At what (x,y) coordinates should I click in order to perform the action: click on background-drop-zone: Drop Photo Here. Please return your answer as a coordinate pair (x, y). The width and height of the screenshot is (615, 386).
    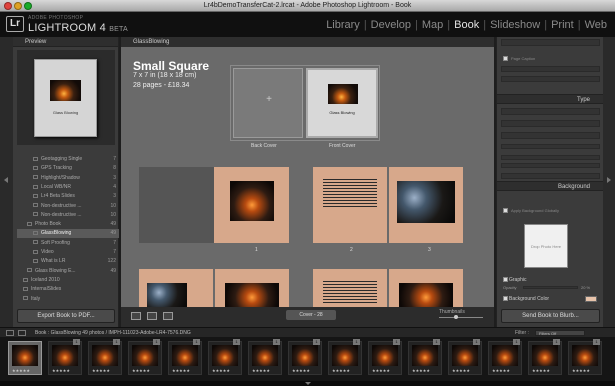
    Looking at the image, I should click on (546, 246).